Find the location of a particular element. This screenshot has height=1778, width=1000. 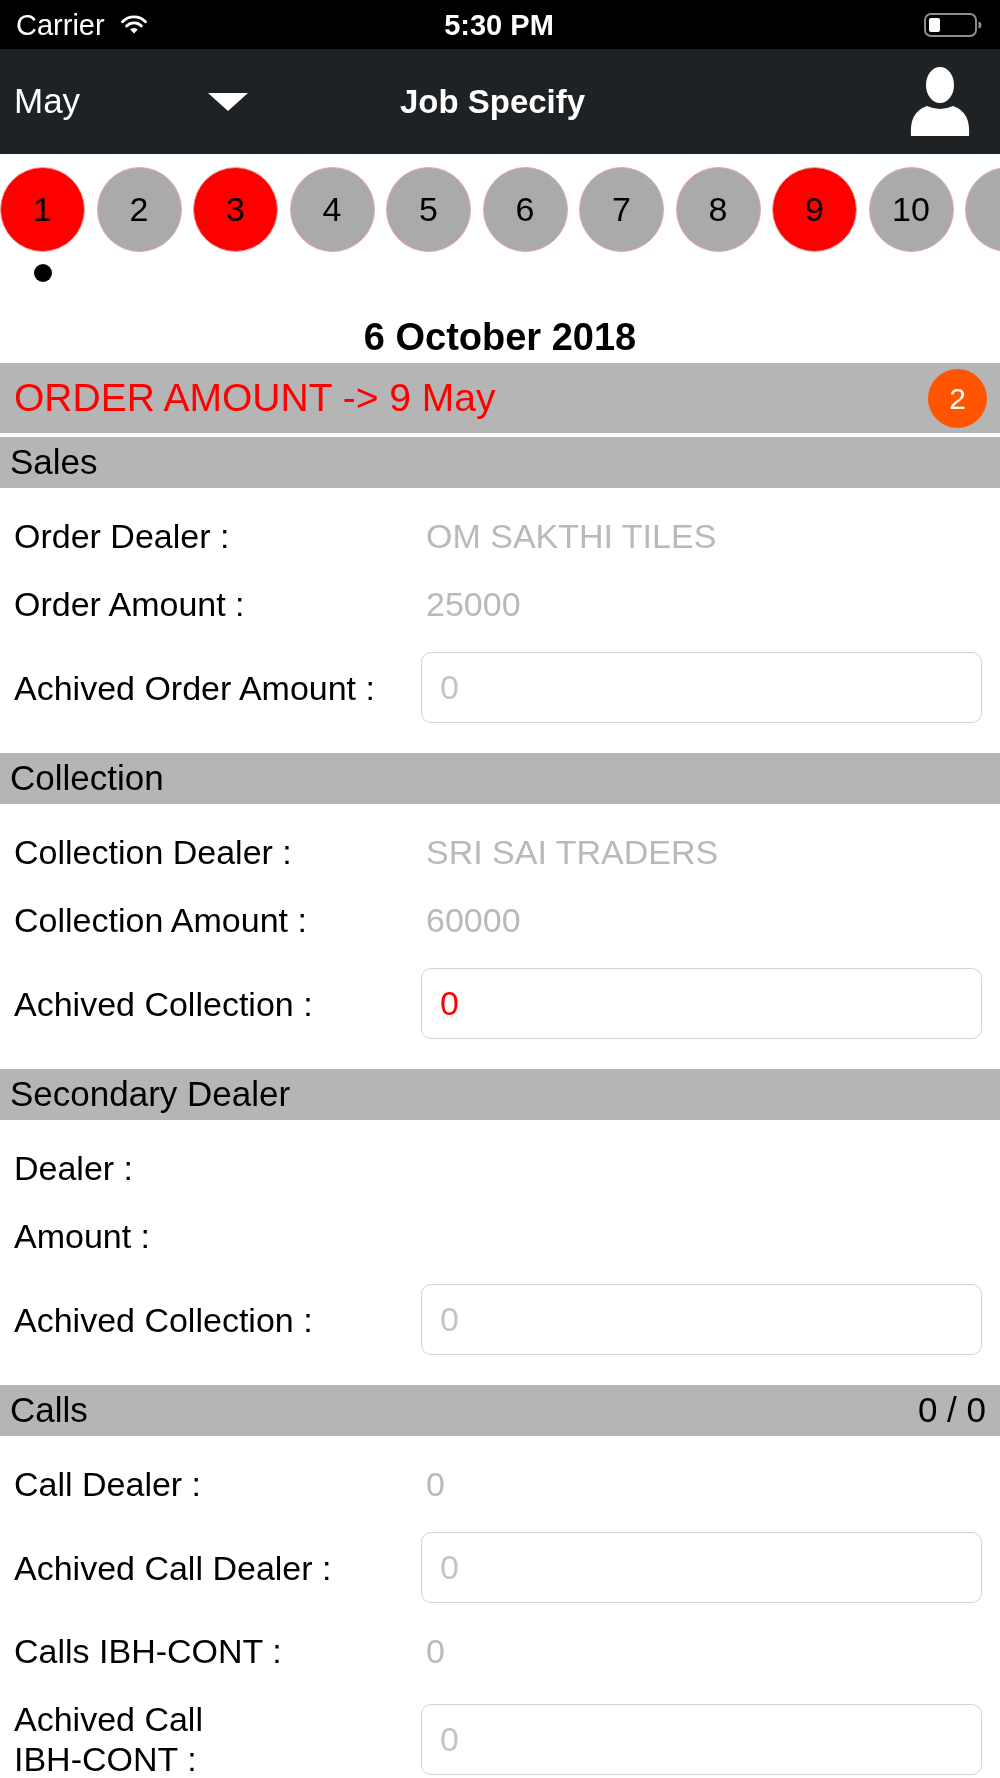

user-icon is located at coordinates (940, 101).